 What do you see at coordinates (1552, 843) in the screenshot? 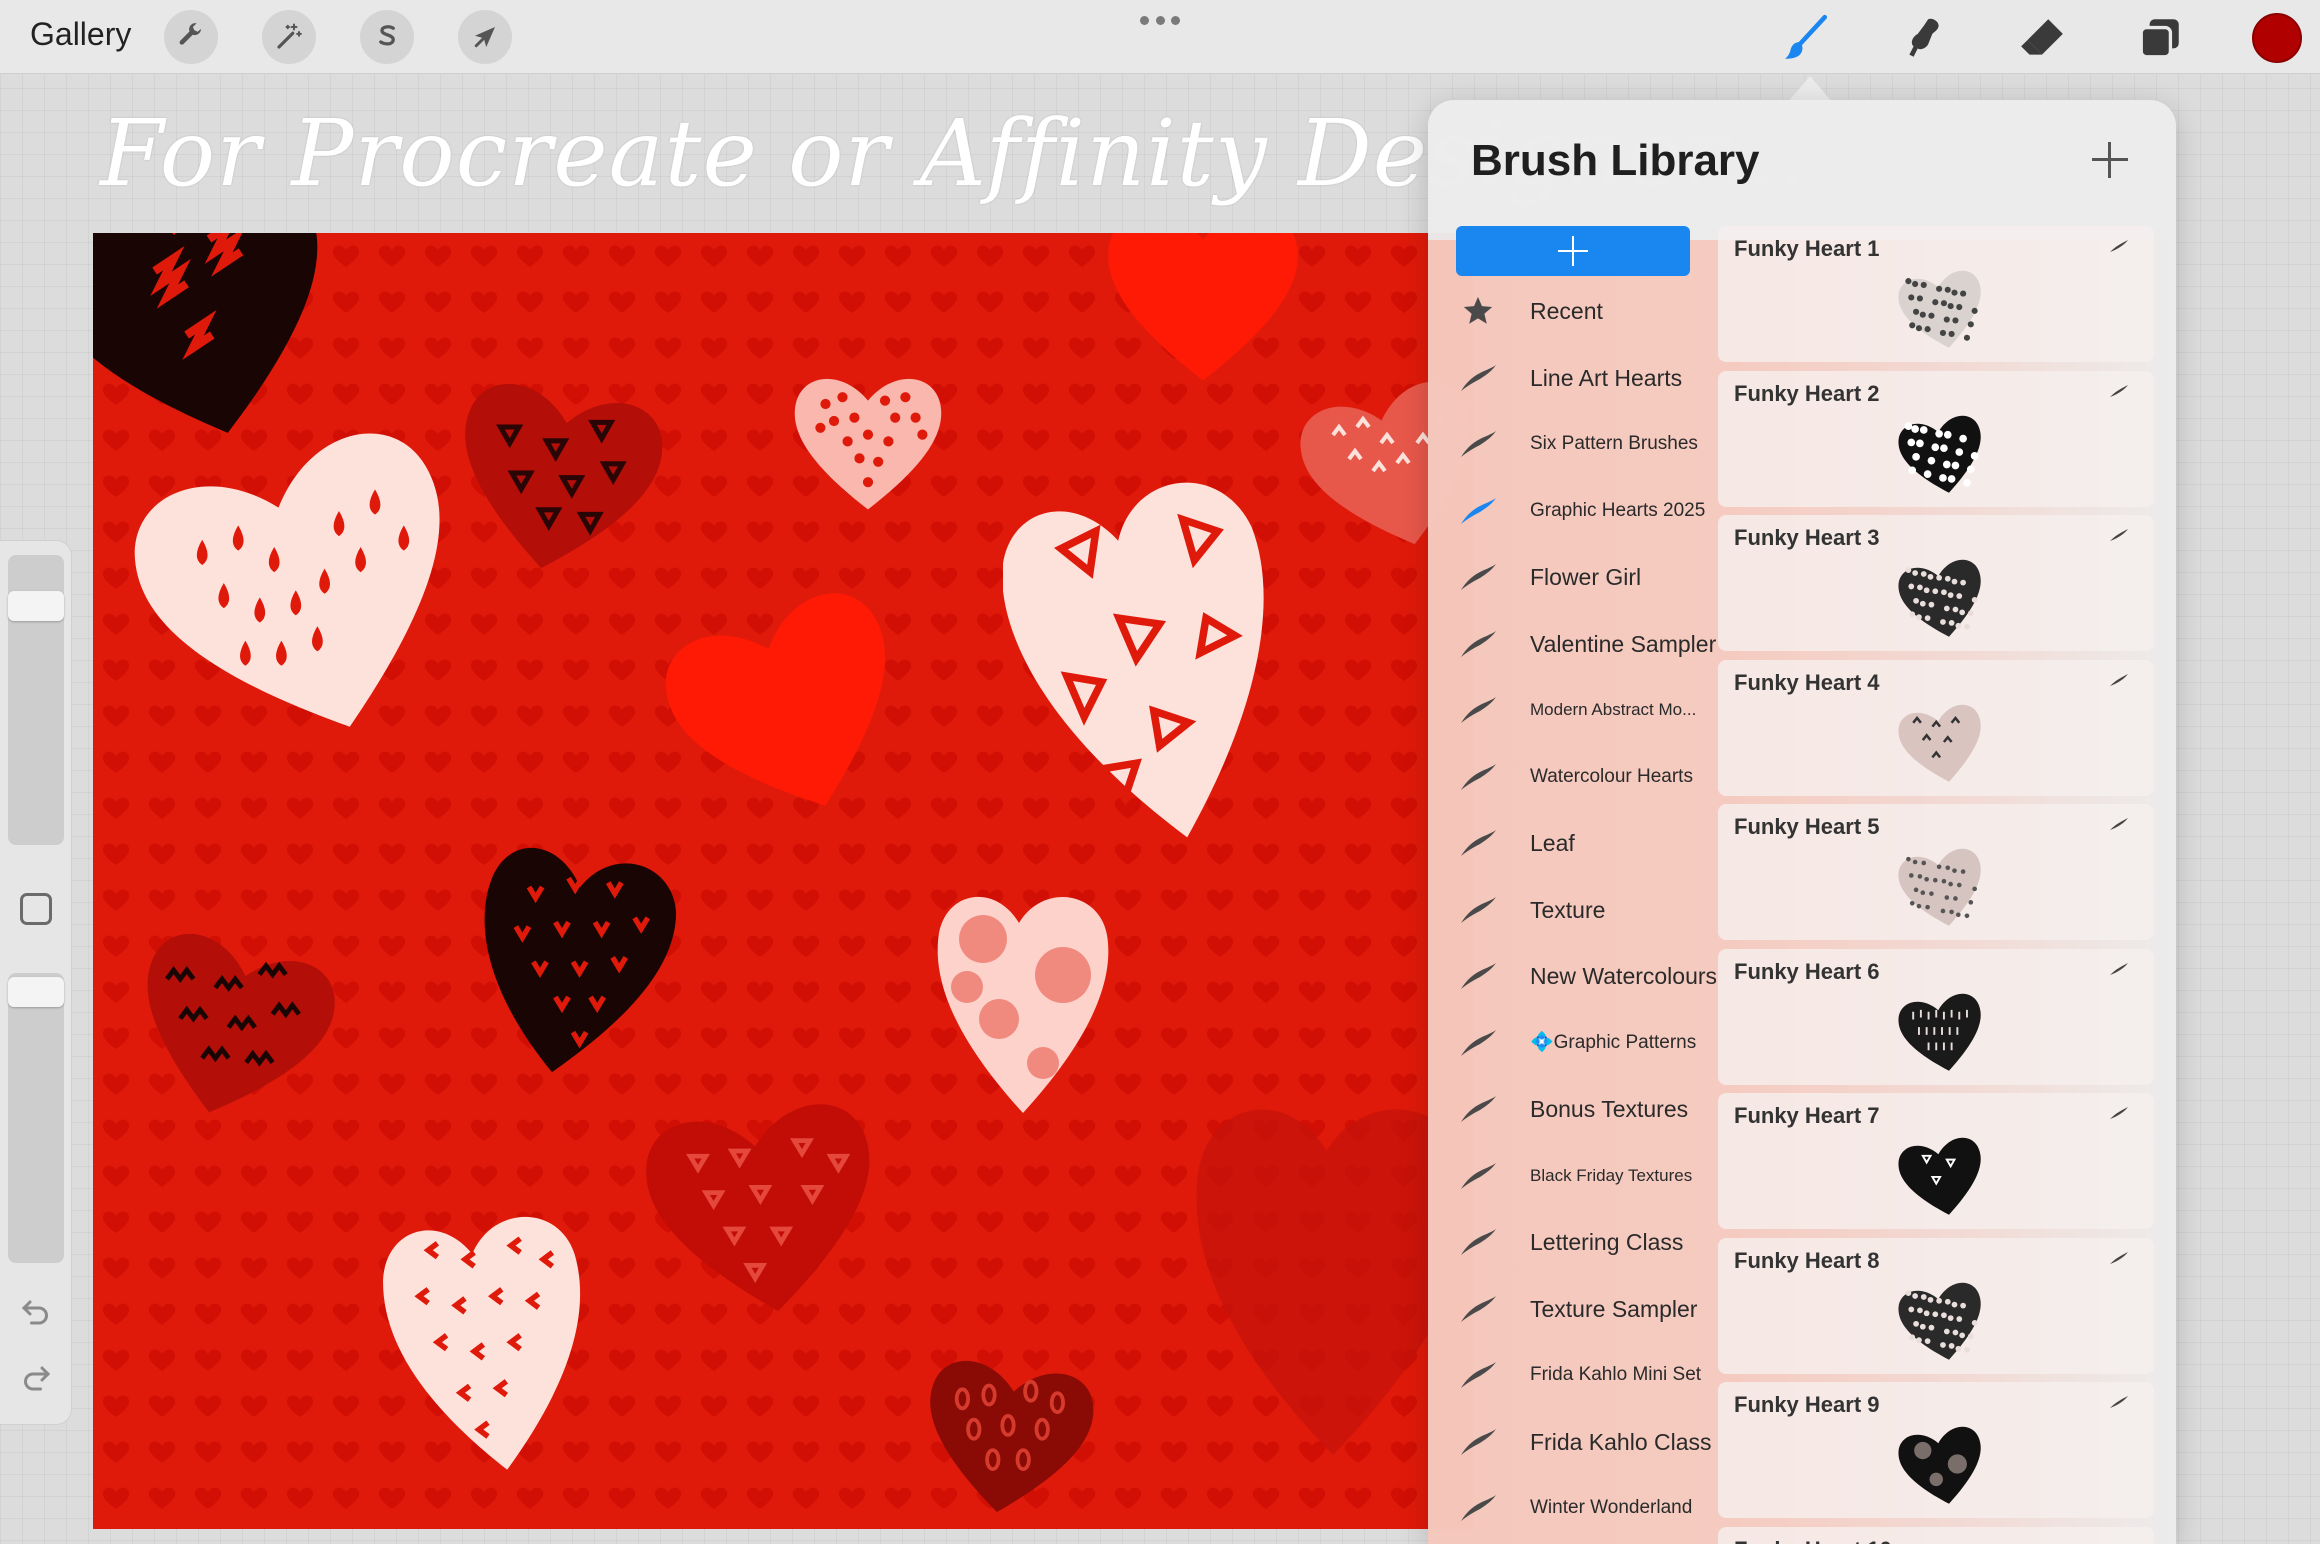
I see `brush-set-label: Leaf` at bounding box center [1552, 843].